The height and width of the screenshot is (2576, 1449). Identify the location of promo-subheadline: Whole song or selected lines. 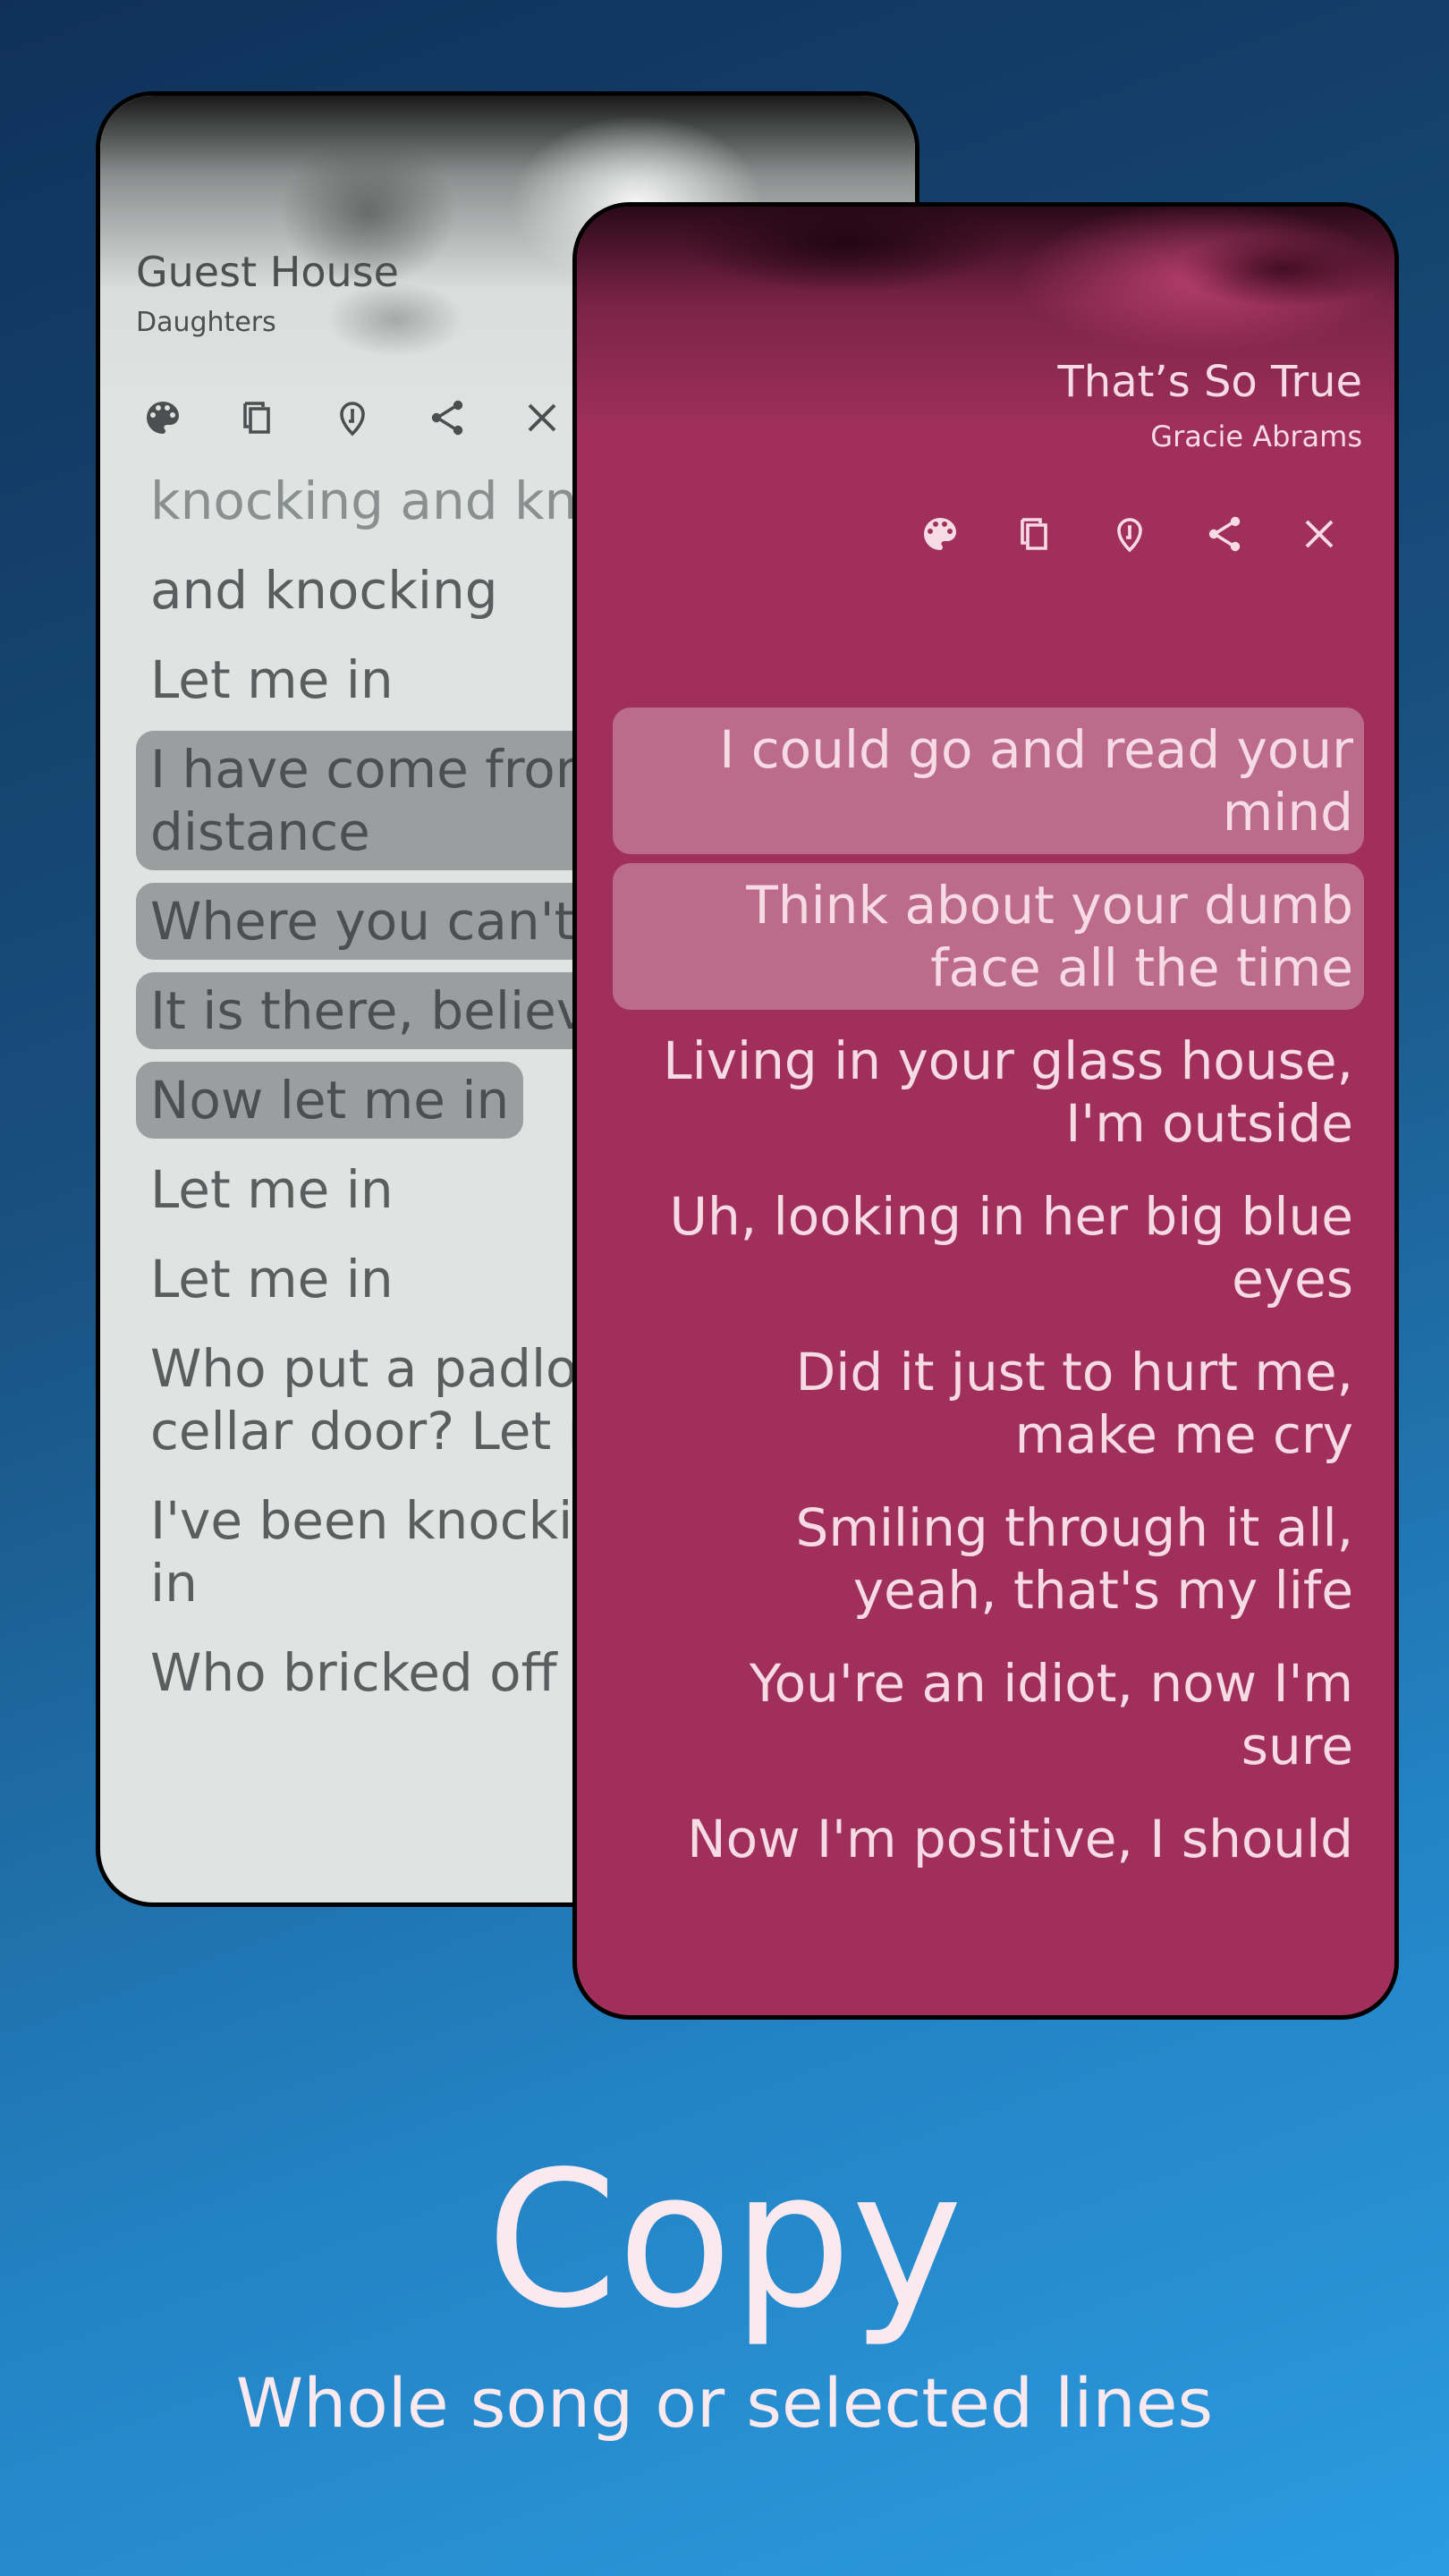
(724, 2403).